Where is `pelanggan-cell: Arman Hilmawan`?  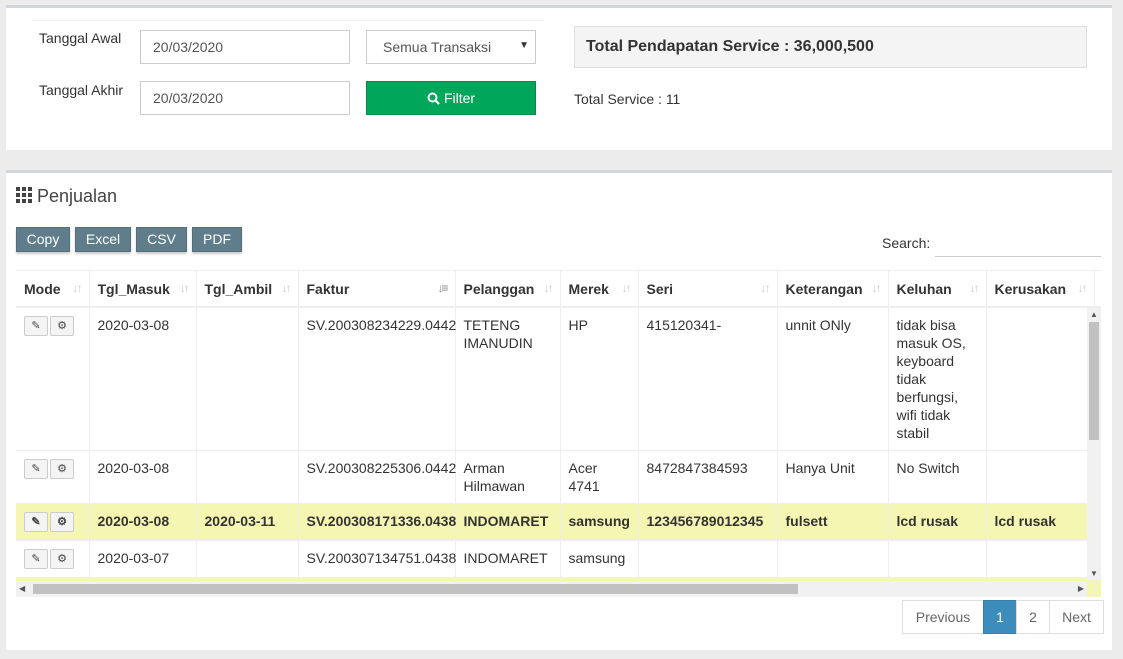 pelanggan-cell: Arman Hilmawan is located at coordinates (508, 477).